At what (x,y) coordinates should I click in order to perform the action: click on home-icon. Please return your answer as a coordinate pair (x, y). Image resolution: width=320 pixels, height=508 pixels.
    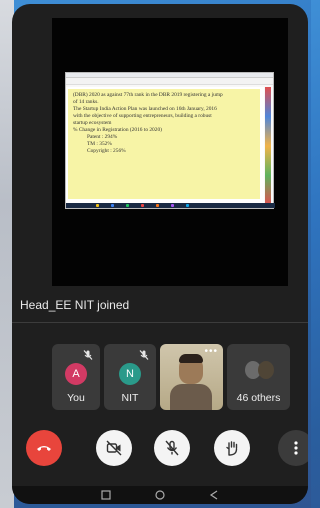
    Looking at the image, I should click on (160, 495).